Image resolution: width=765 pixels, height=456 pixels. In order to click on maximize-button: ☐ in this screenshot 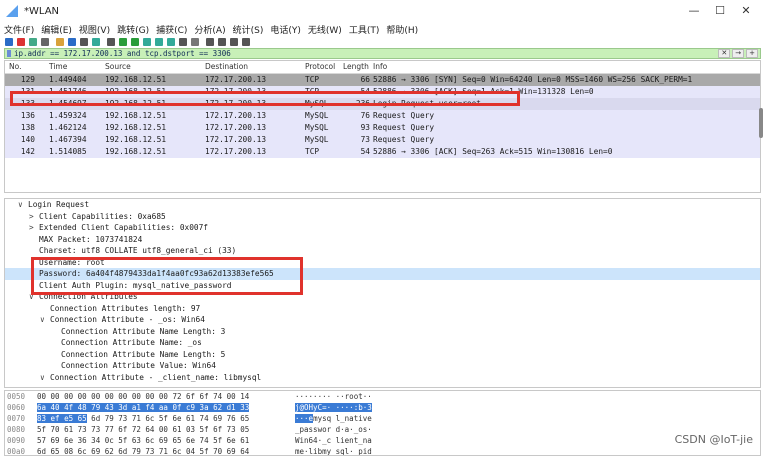, I will do `click(720, 11)`.